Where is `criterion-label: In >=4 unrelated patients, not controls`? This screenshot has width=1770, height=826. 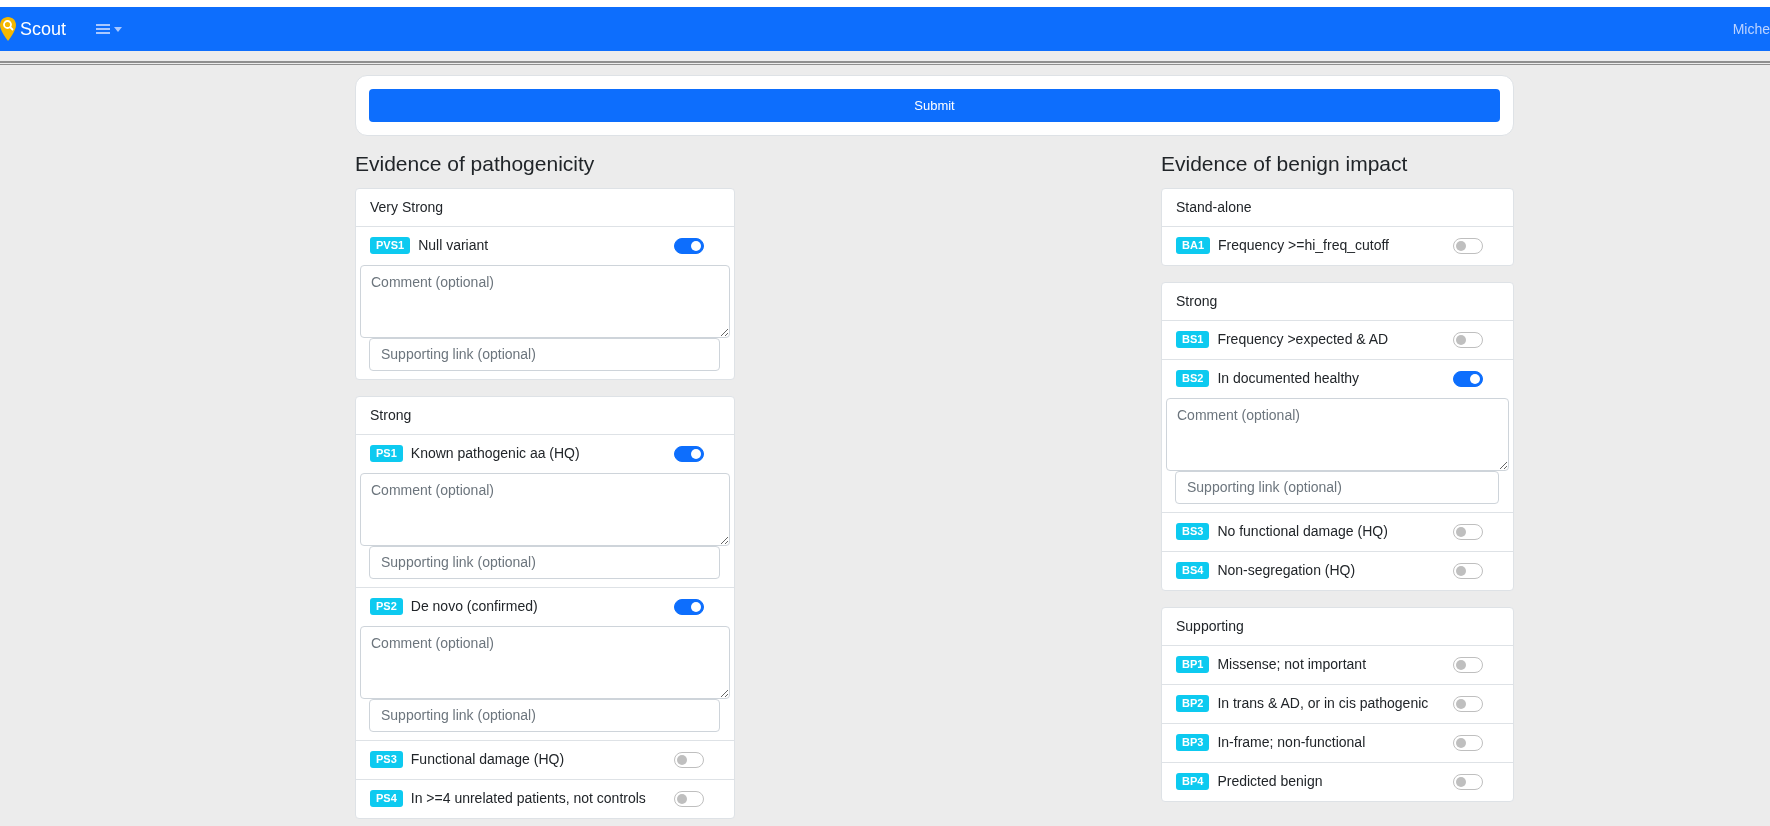
criterion-label: In >=4 unrelated patients, not controls is located at coordinates (528, 798).